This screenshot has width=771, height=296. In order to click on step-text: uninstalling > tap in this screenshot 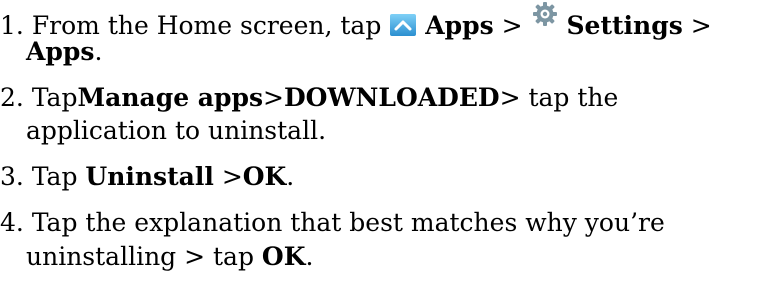, I will do `click(144, 256)`.